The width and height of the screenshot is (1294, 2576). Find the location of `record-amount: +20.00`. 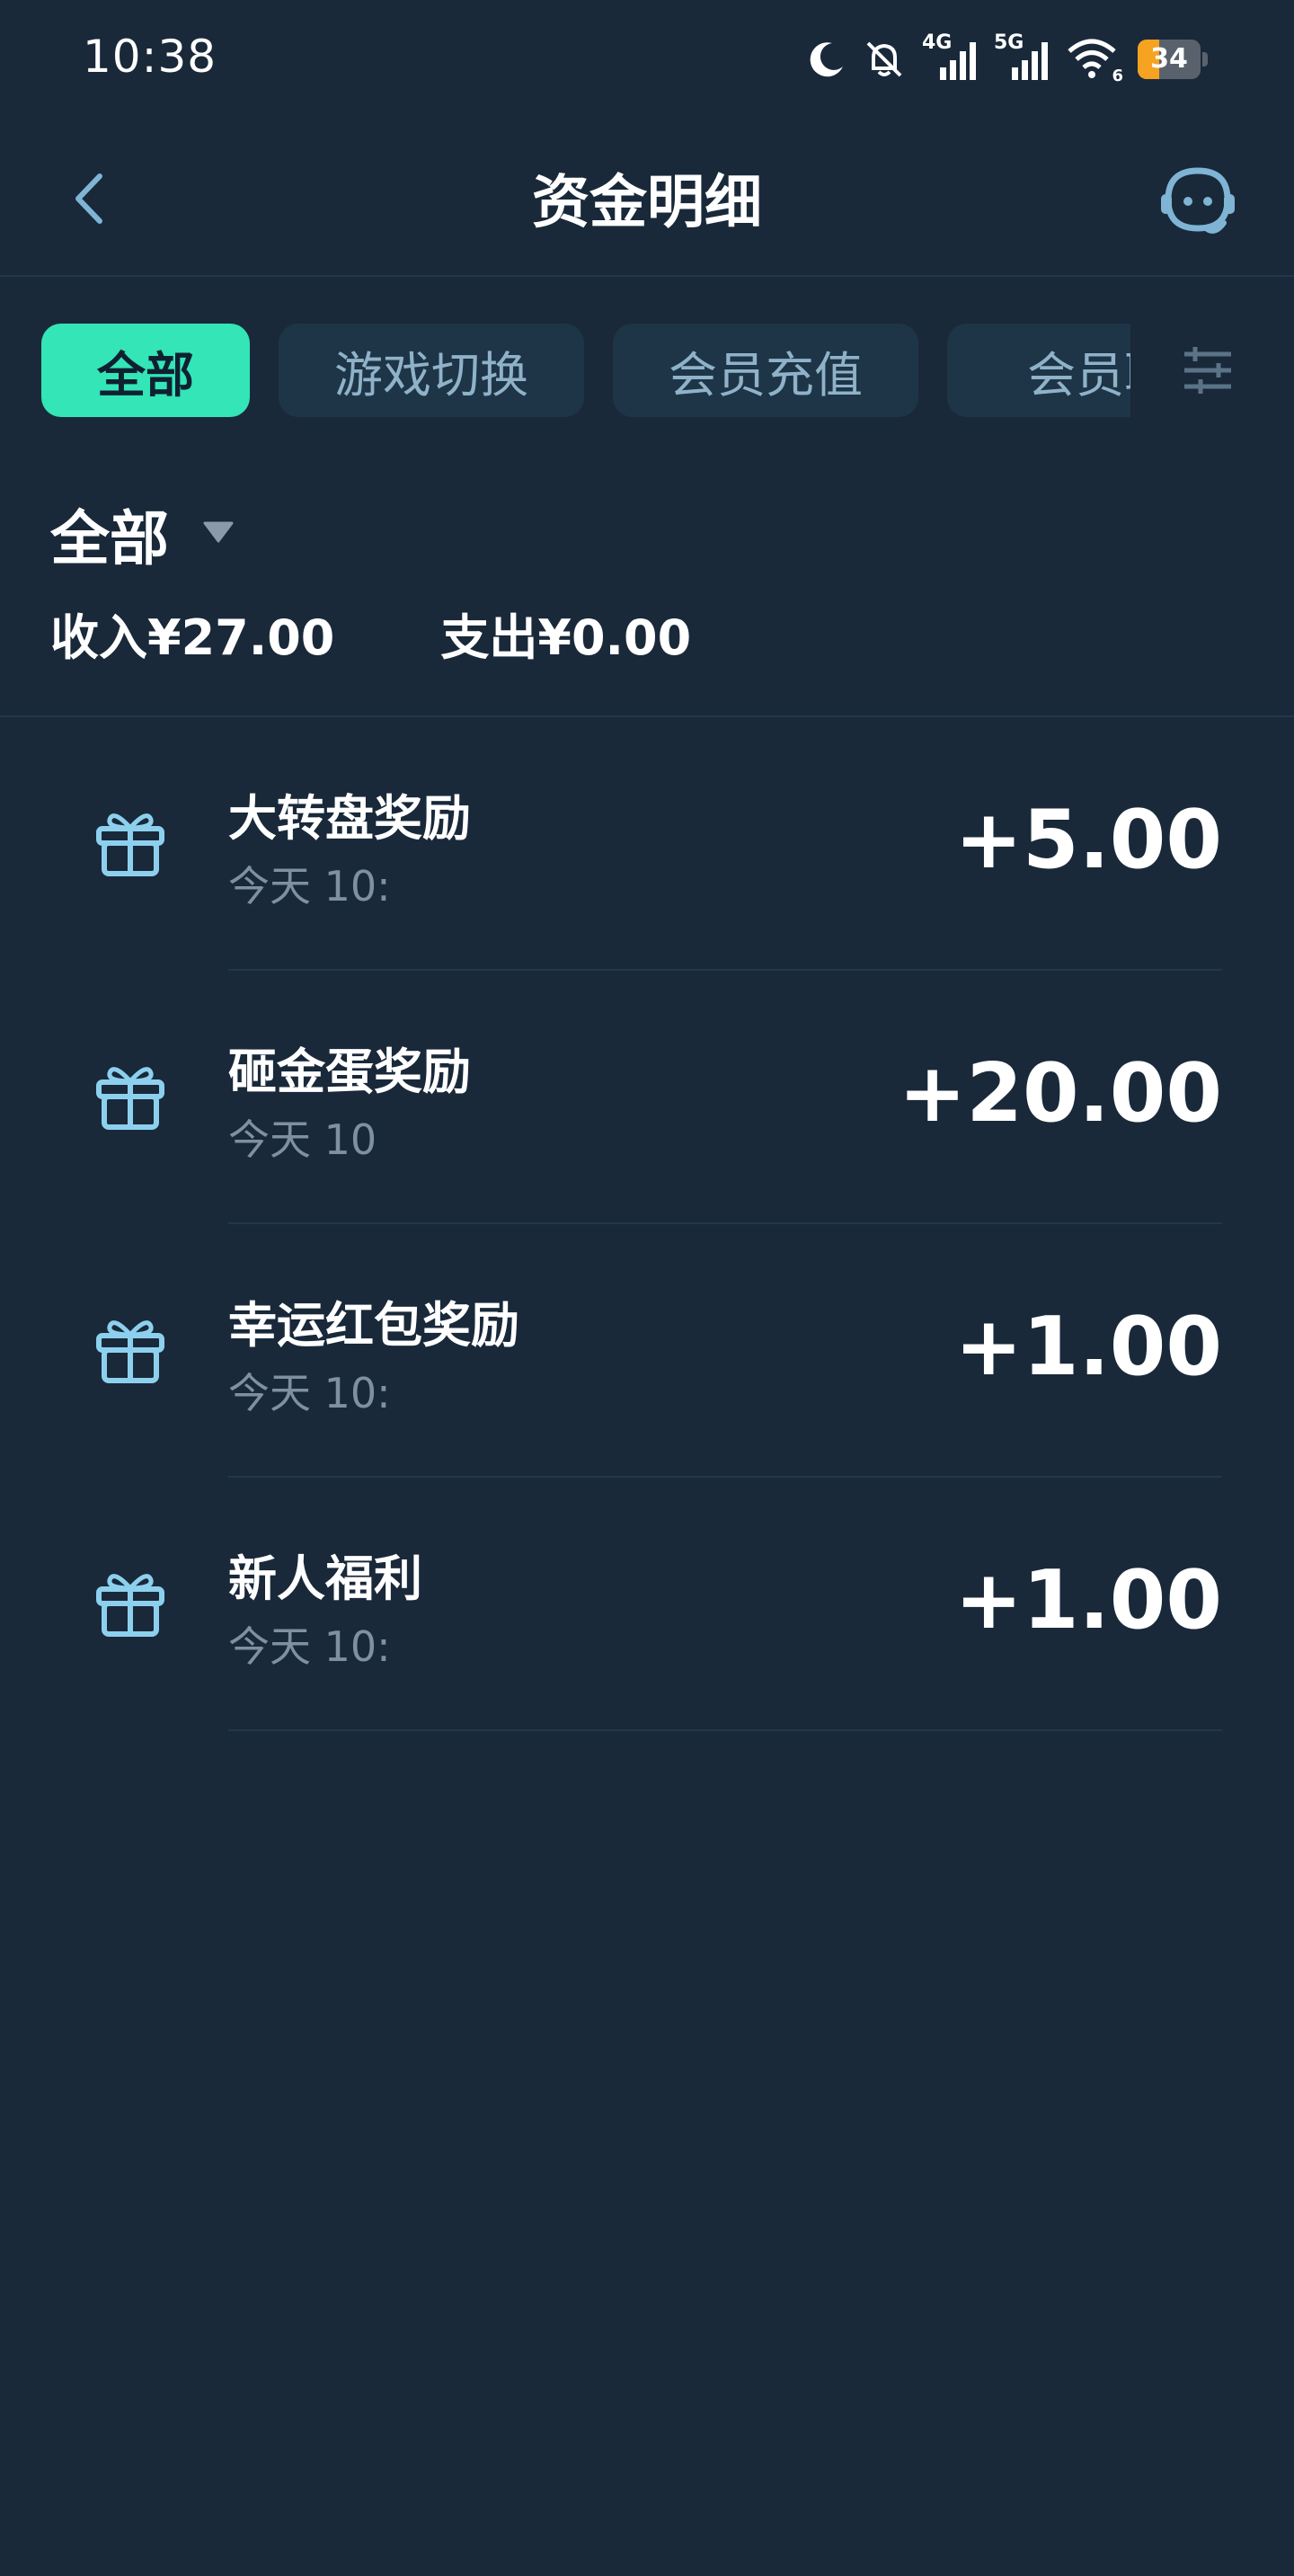

record-amount: +20.00 is located at coordinates (1060, 1093).